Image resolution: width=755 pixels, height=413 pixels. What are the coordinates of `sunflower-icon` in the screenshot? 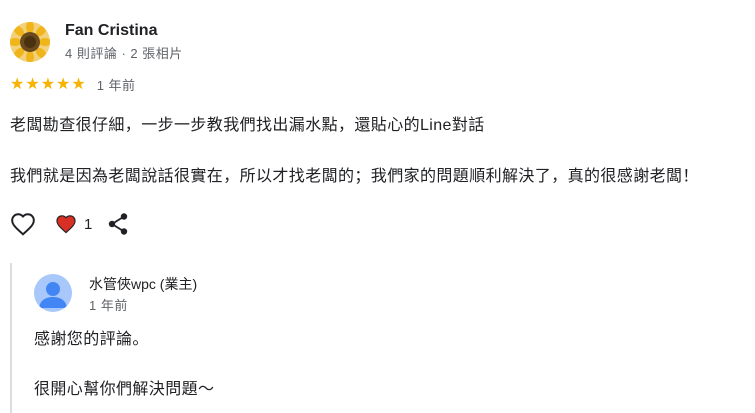 It's located at (30, 42).